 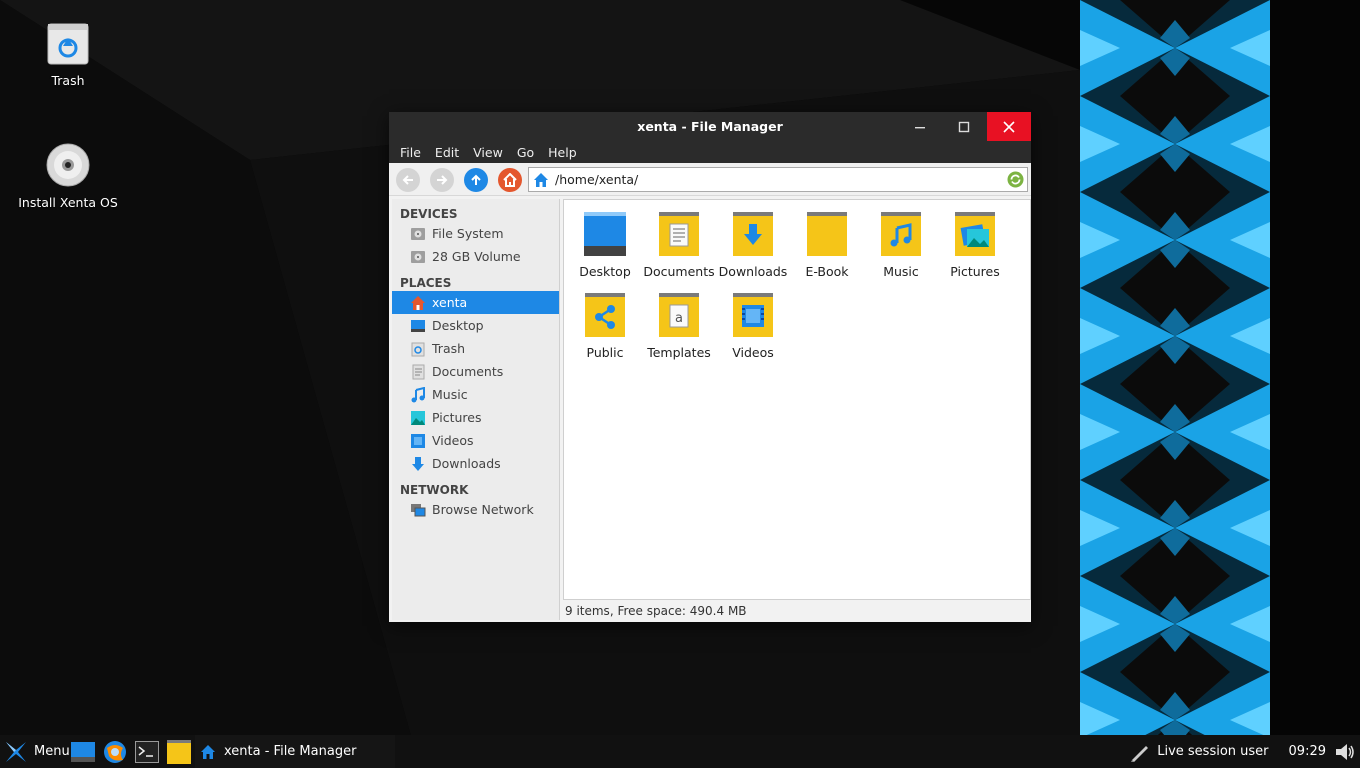 I want to click on file-label: E-Book, so click(x=827, y=271).